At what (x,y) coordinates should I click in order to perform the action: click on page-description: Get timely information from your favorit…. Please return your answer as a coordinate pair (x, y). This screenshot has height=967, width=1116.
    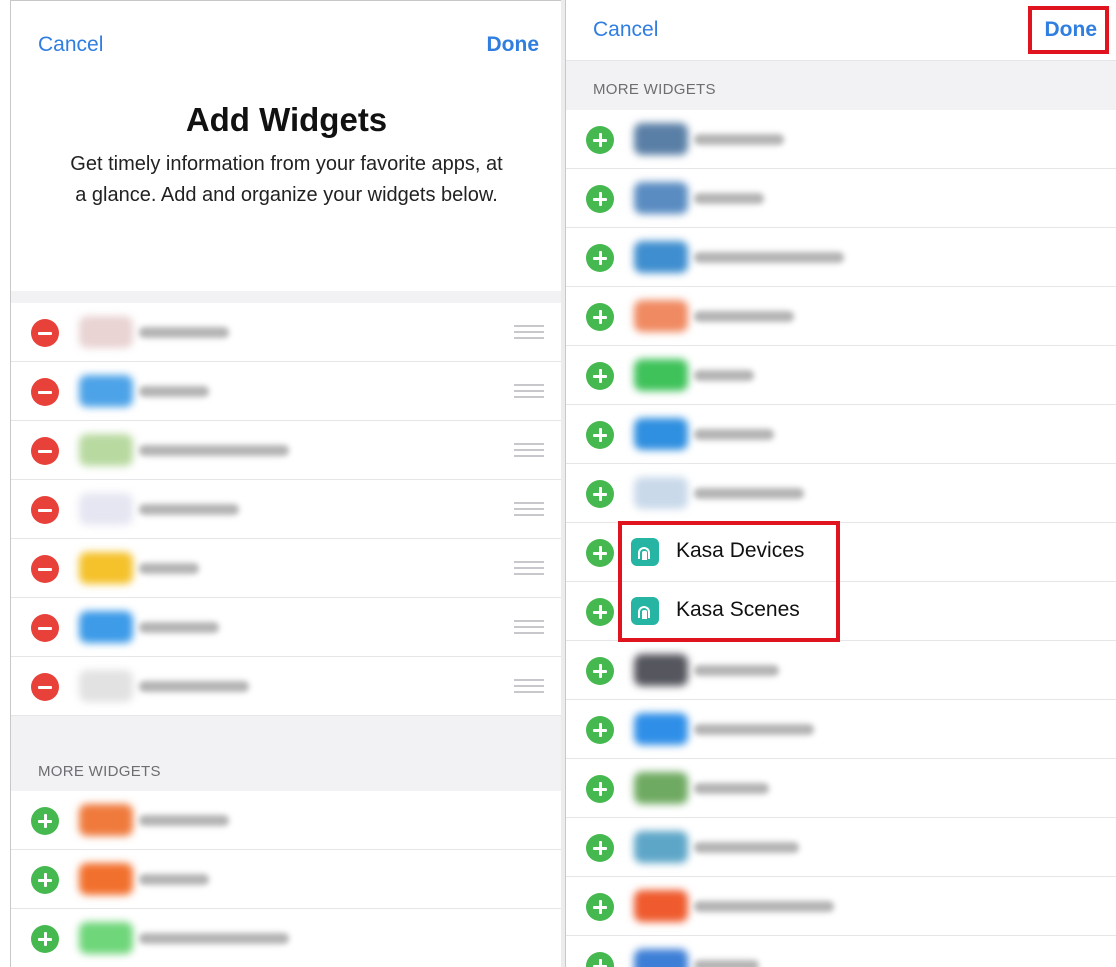
    Looking at the image, I should click on (286, 179).